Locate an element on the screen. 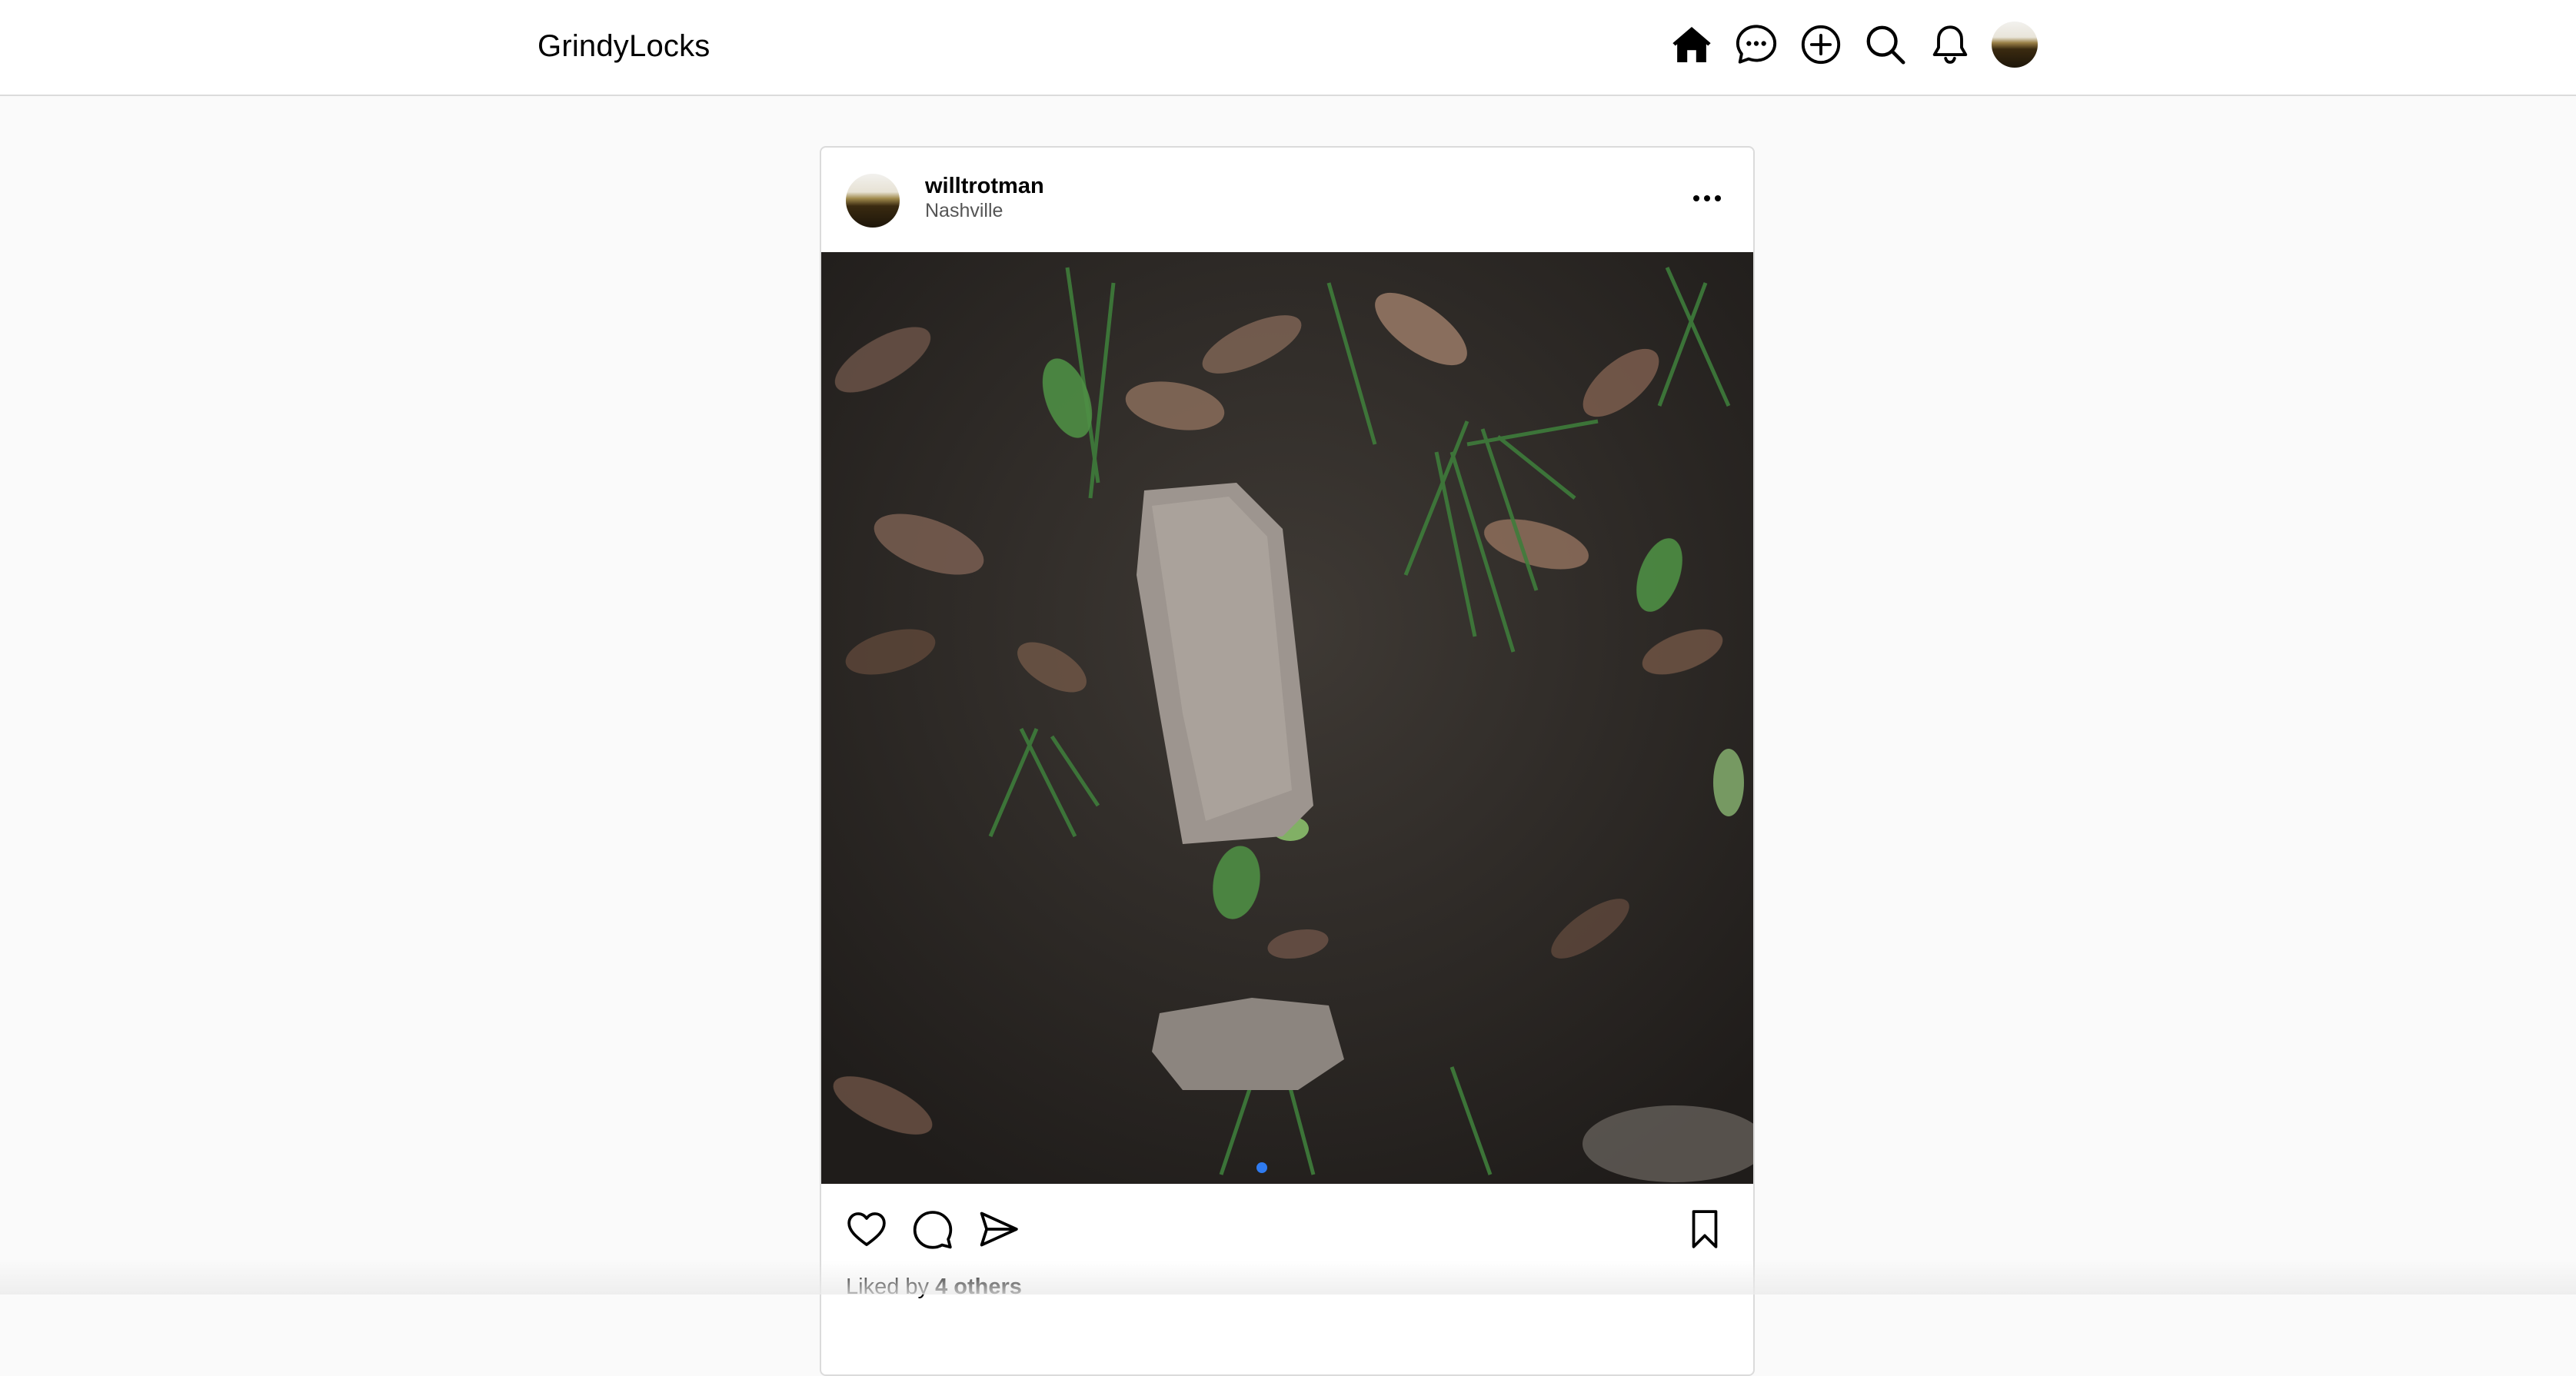 This screenshot has width=2576, height=1376. chat-bubble-icon is located at coordinates (1756, 44).